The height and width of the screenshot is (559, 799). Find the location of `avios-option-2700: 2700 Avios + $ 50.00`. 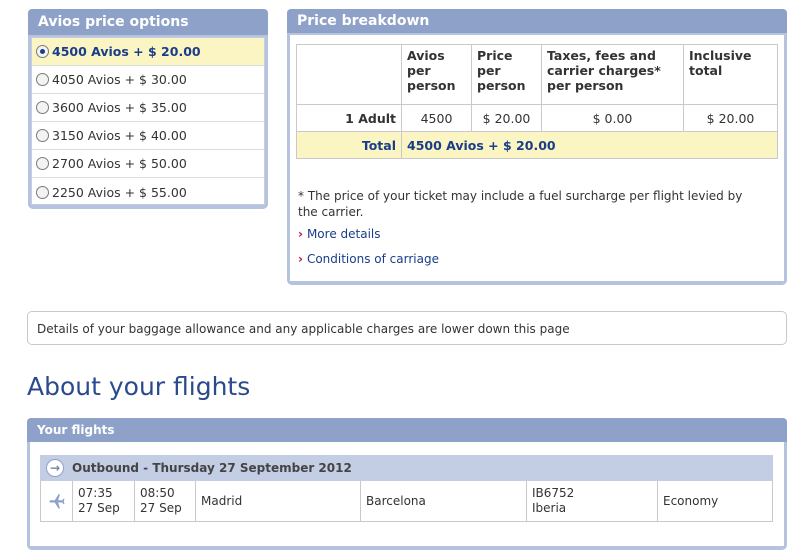

avios-option-2700: 2700 Avios + $ 50.00 is located at coordinates (148, 164).